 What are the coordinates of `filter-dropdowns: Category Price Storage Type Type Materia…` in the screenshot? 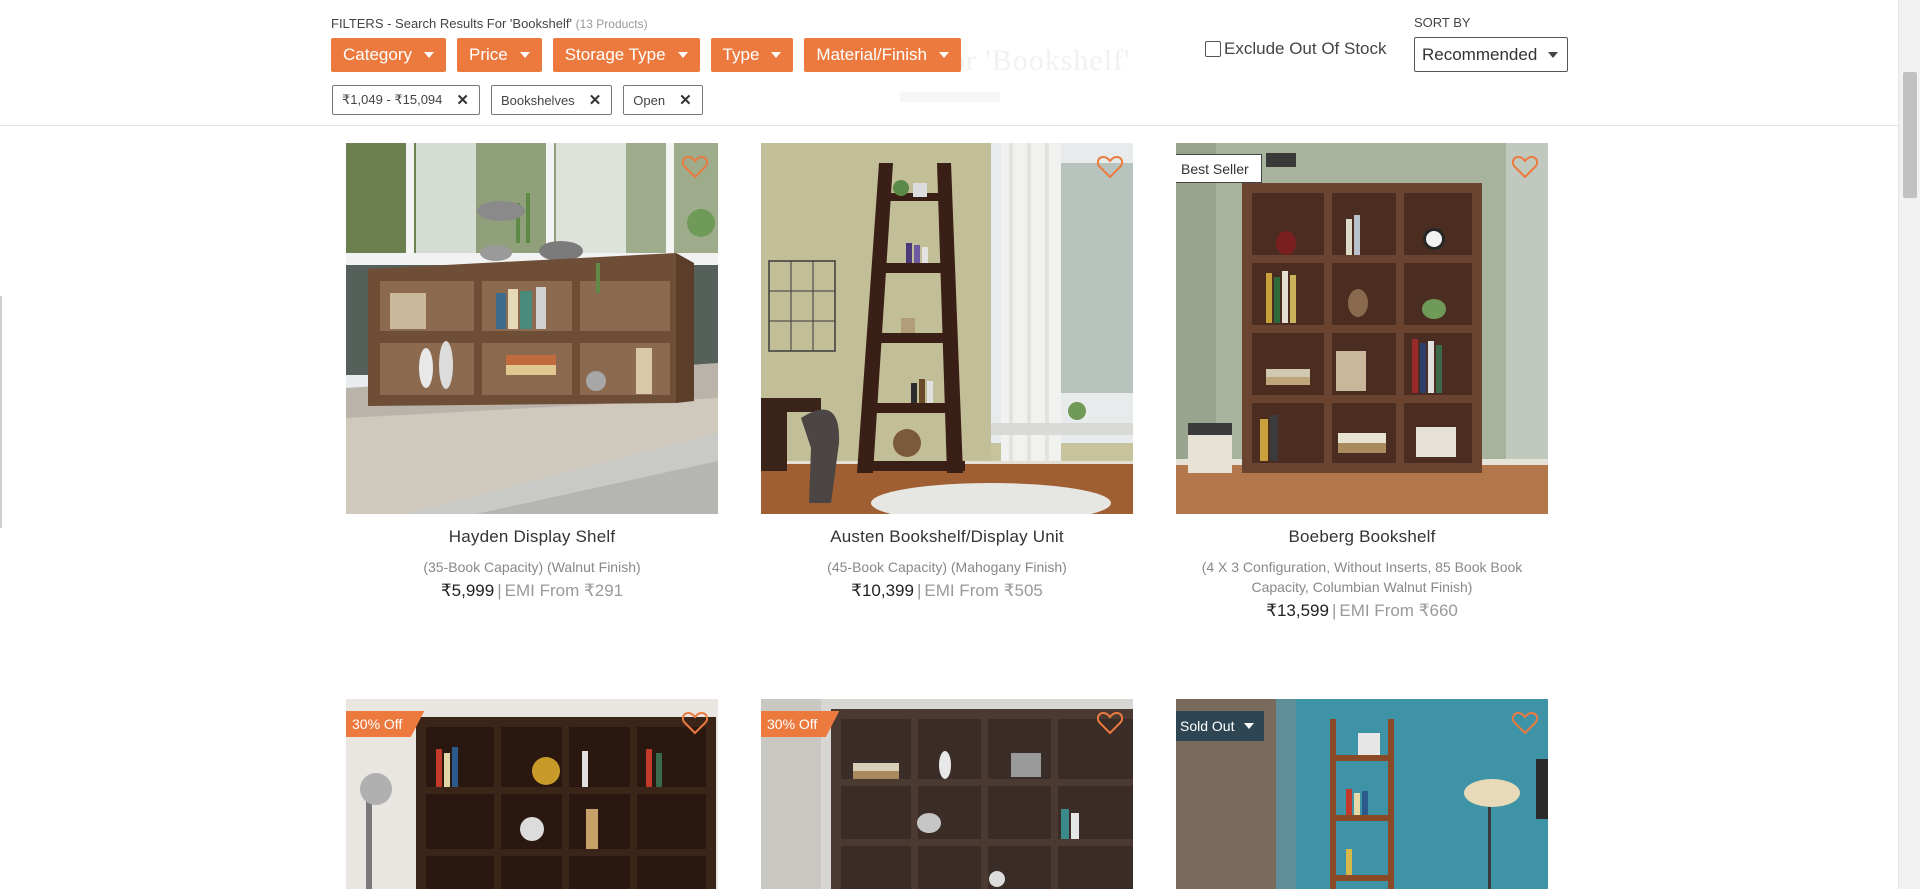 It's located at (646, 55).